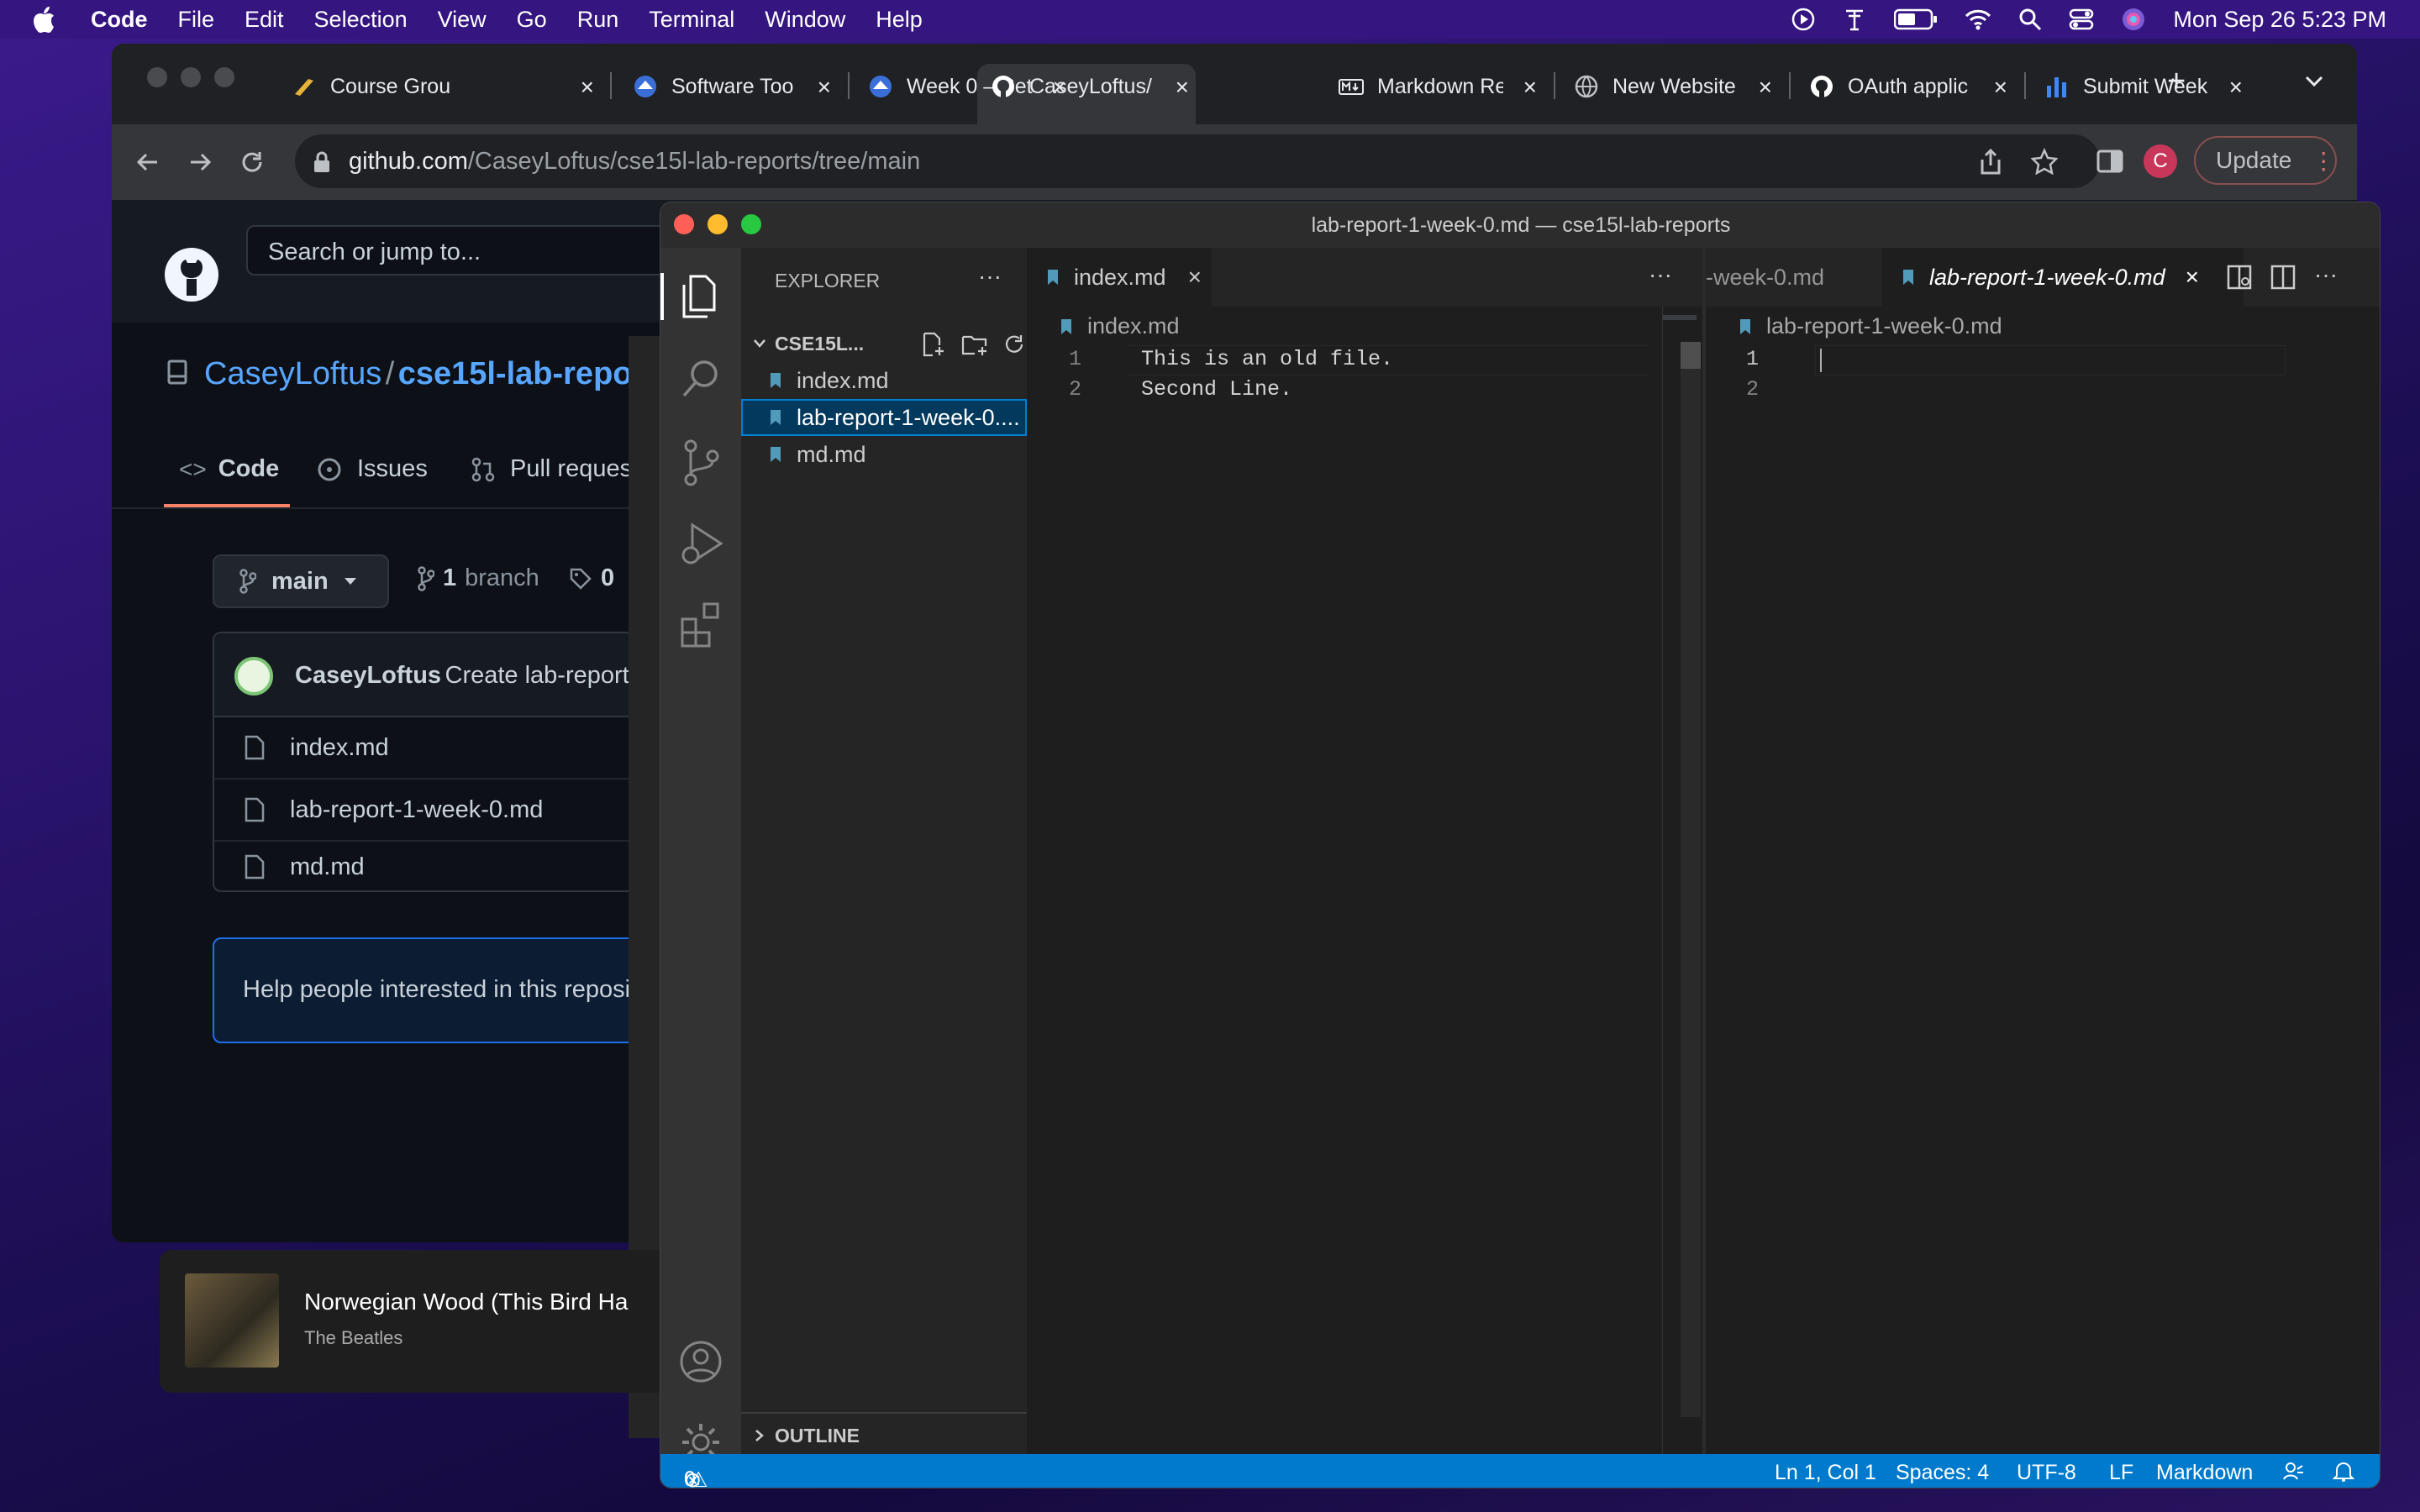  Describe the element at coordinates (416, 810) in the screenshot. I see `file-link: lab-report-1-week-0.md` at that location.